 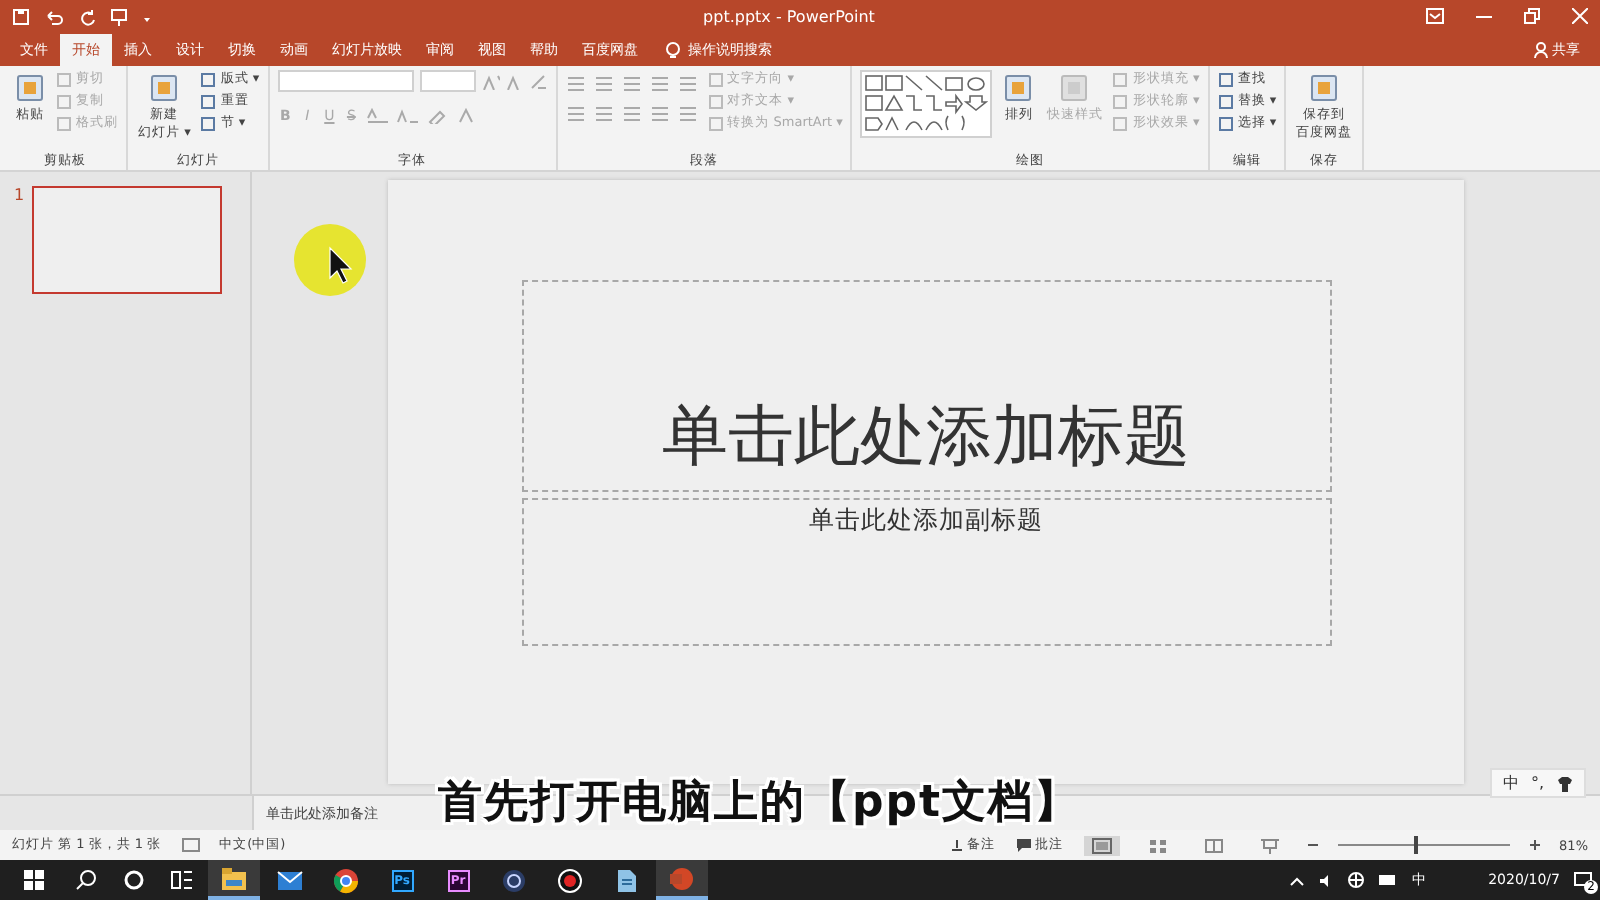 I want to click on browser-icon, so click(x=346, y=880).